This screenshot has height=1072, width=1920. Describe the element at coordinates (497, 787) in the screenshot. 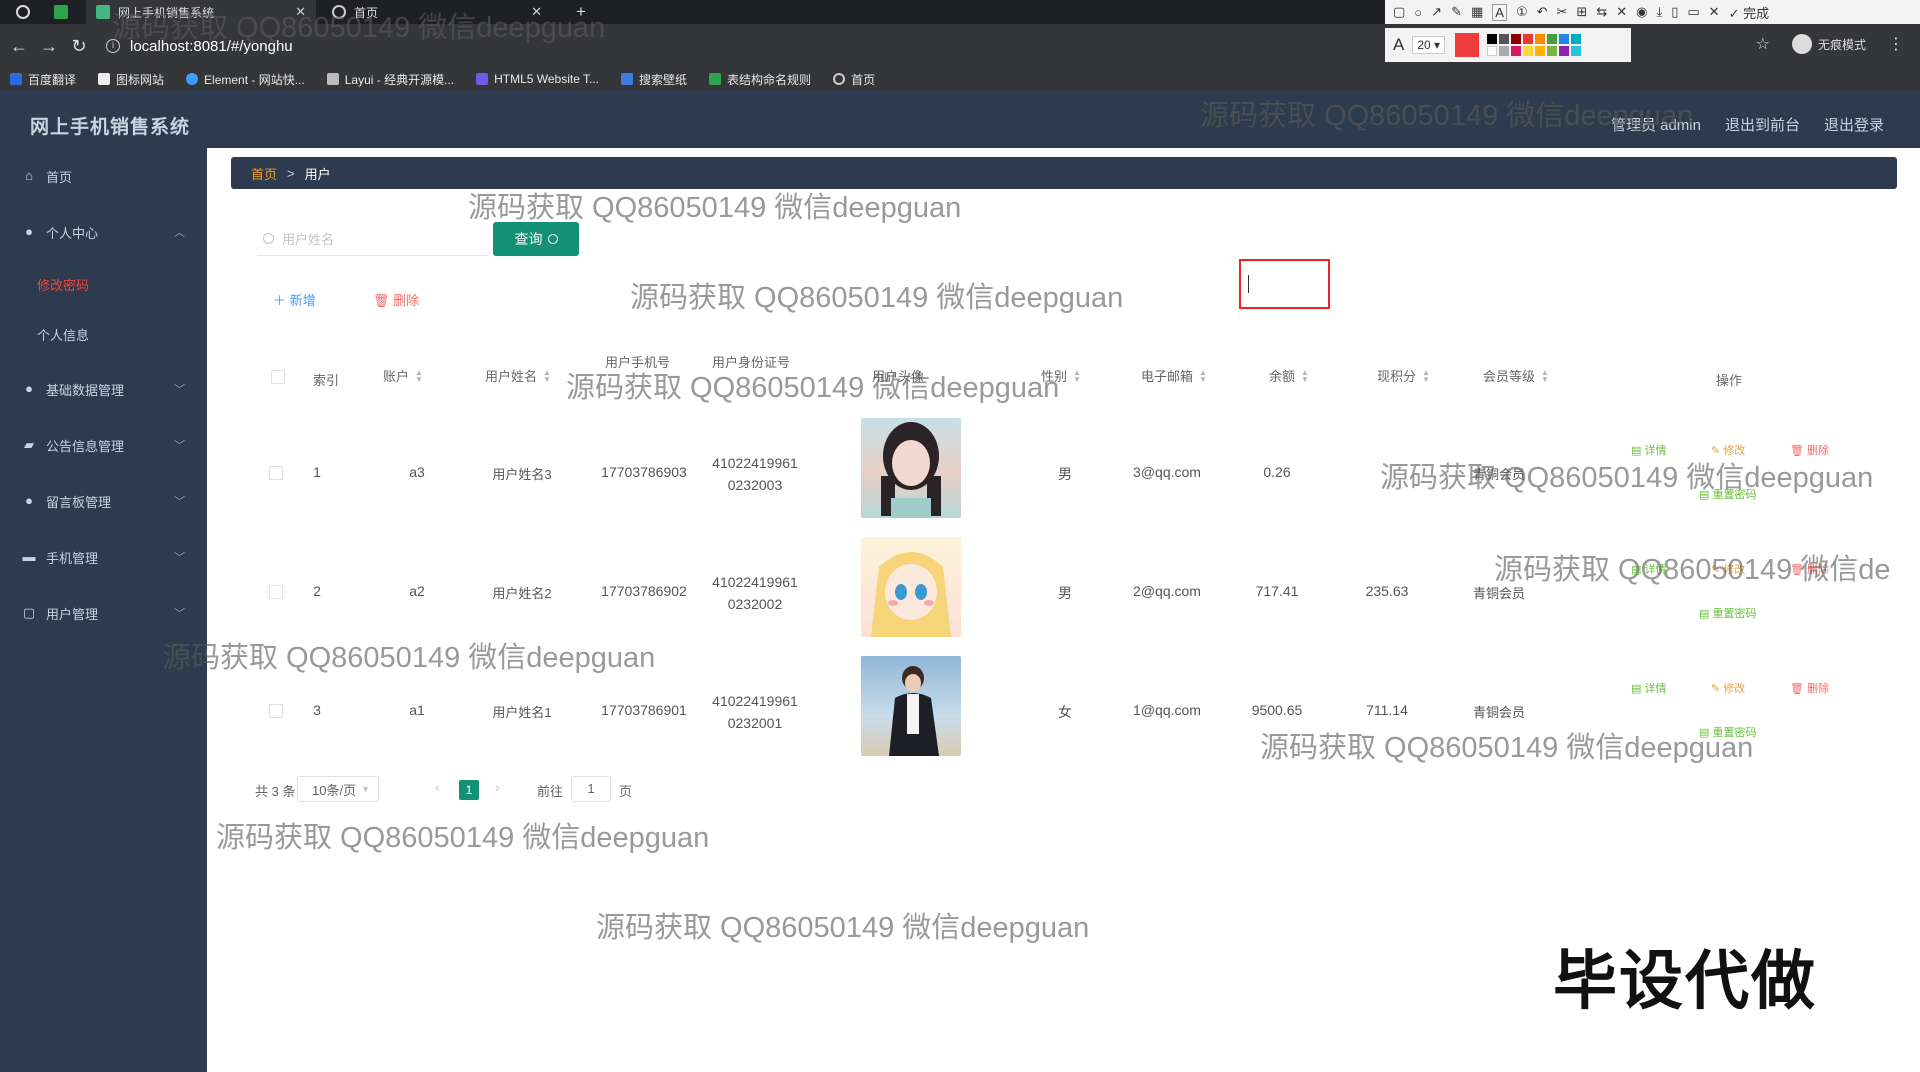

I see `next-page-icon: ›` at that location.